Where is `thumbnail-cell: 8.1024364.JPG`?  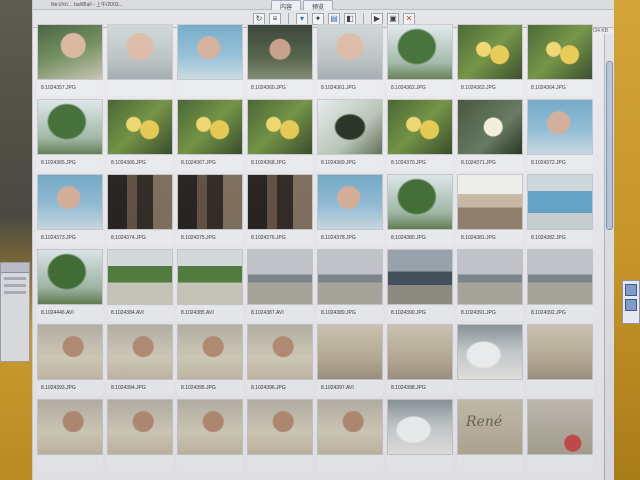 thumbnail-cell: 8.1024364.JPG is located at coordinates (560, 60).